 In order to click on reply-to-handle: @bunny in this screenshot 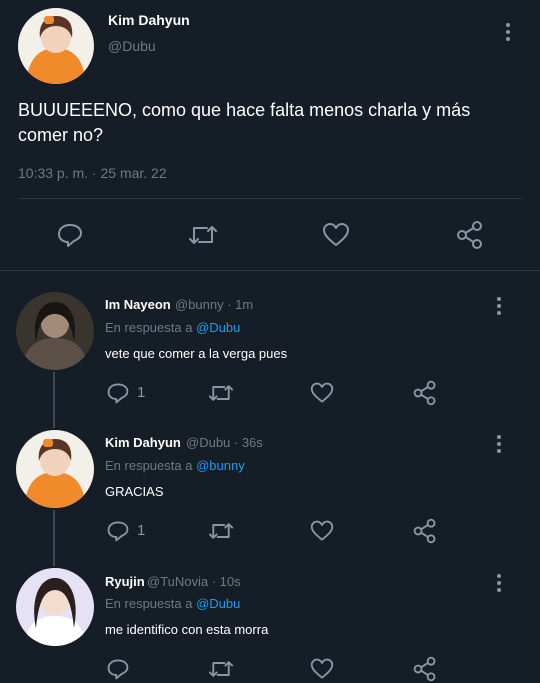, I will do `click(220, 465)`.